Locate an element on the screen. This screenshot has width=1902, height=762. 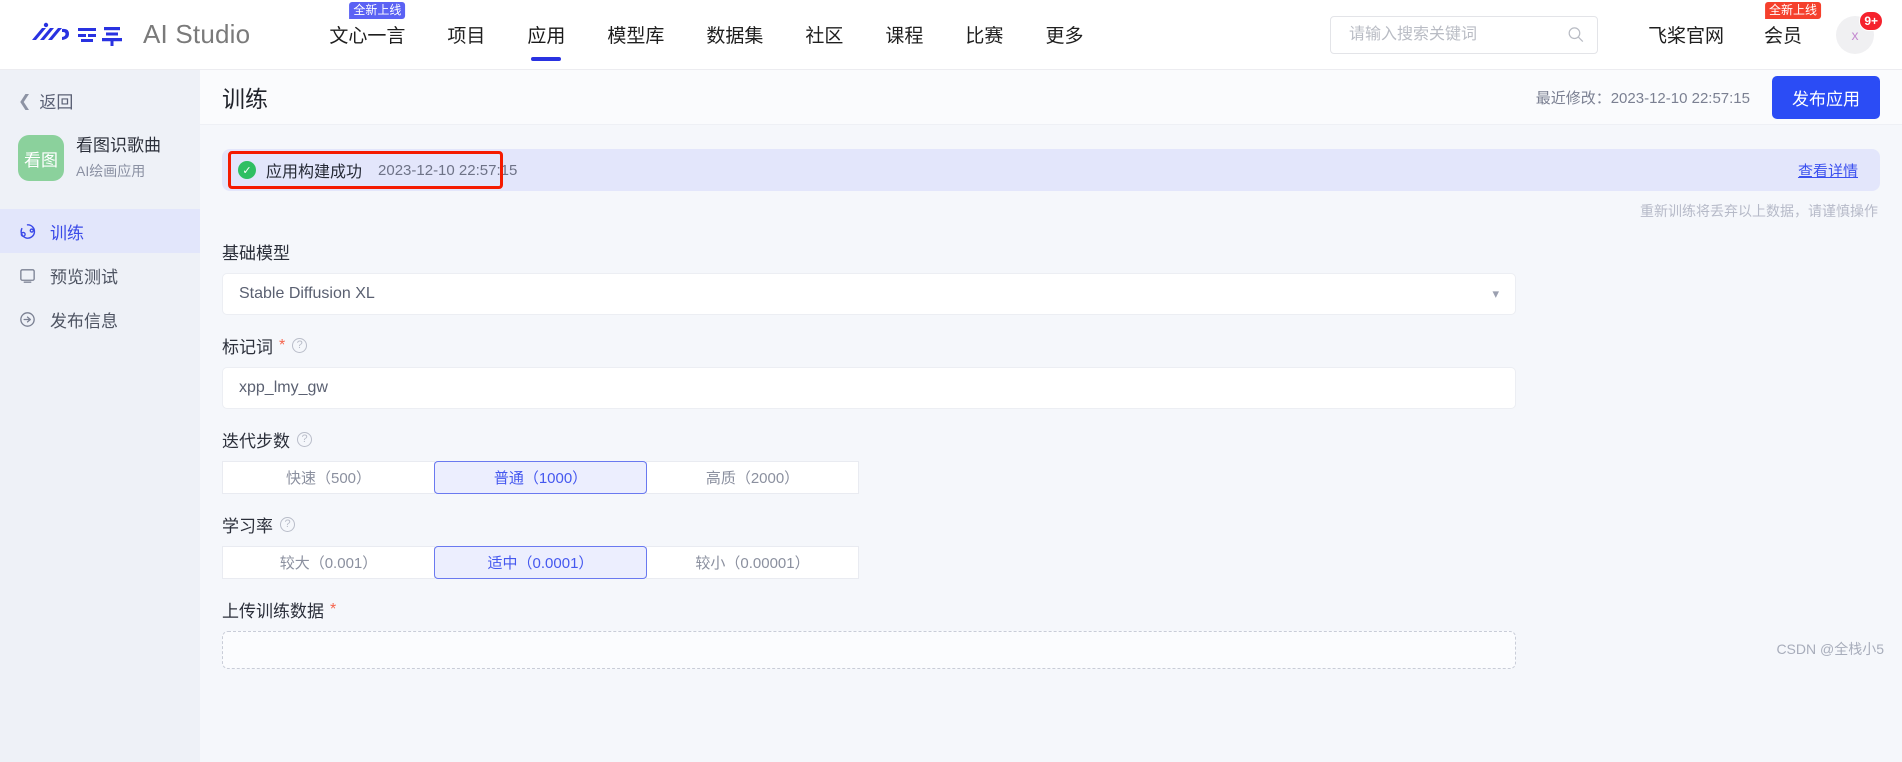
sidebar-nav: 训练 预览测试 发布信息 is located at coordinates (100, 275).